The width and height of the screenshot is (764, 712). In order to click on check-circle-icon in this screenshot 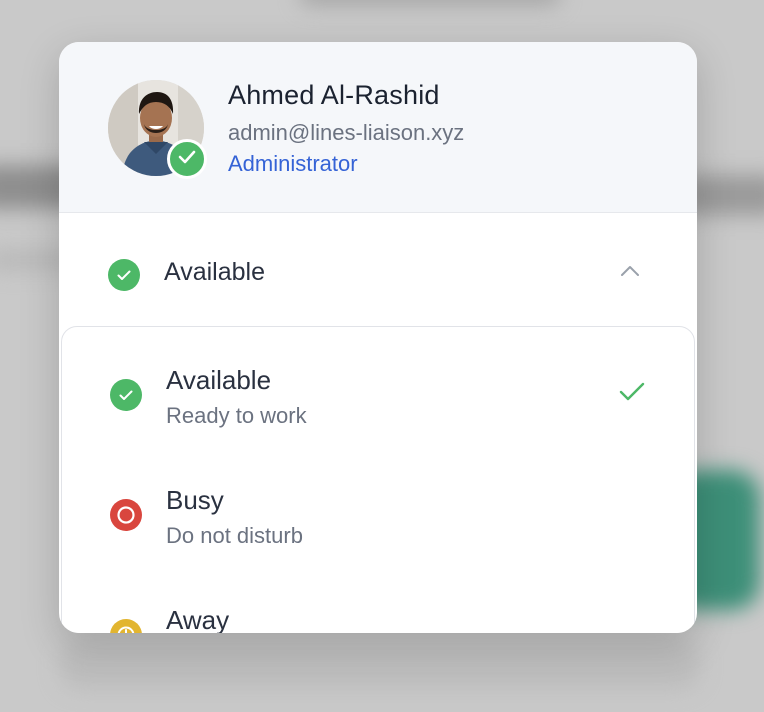, I will do `click(126, 395)`.